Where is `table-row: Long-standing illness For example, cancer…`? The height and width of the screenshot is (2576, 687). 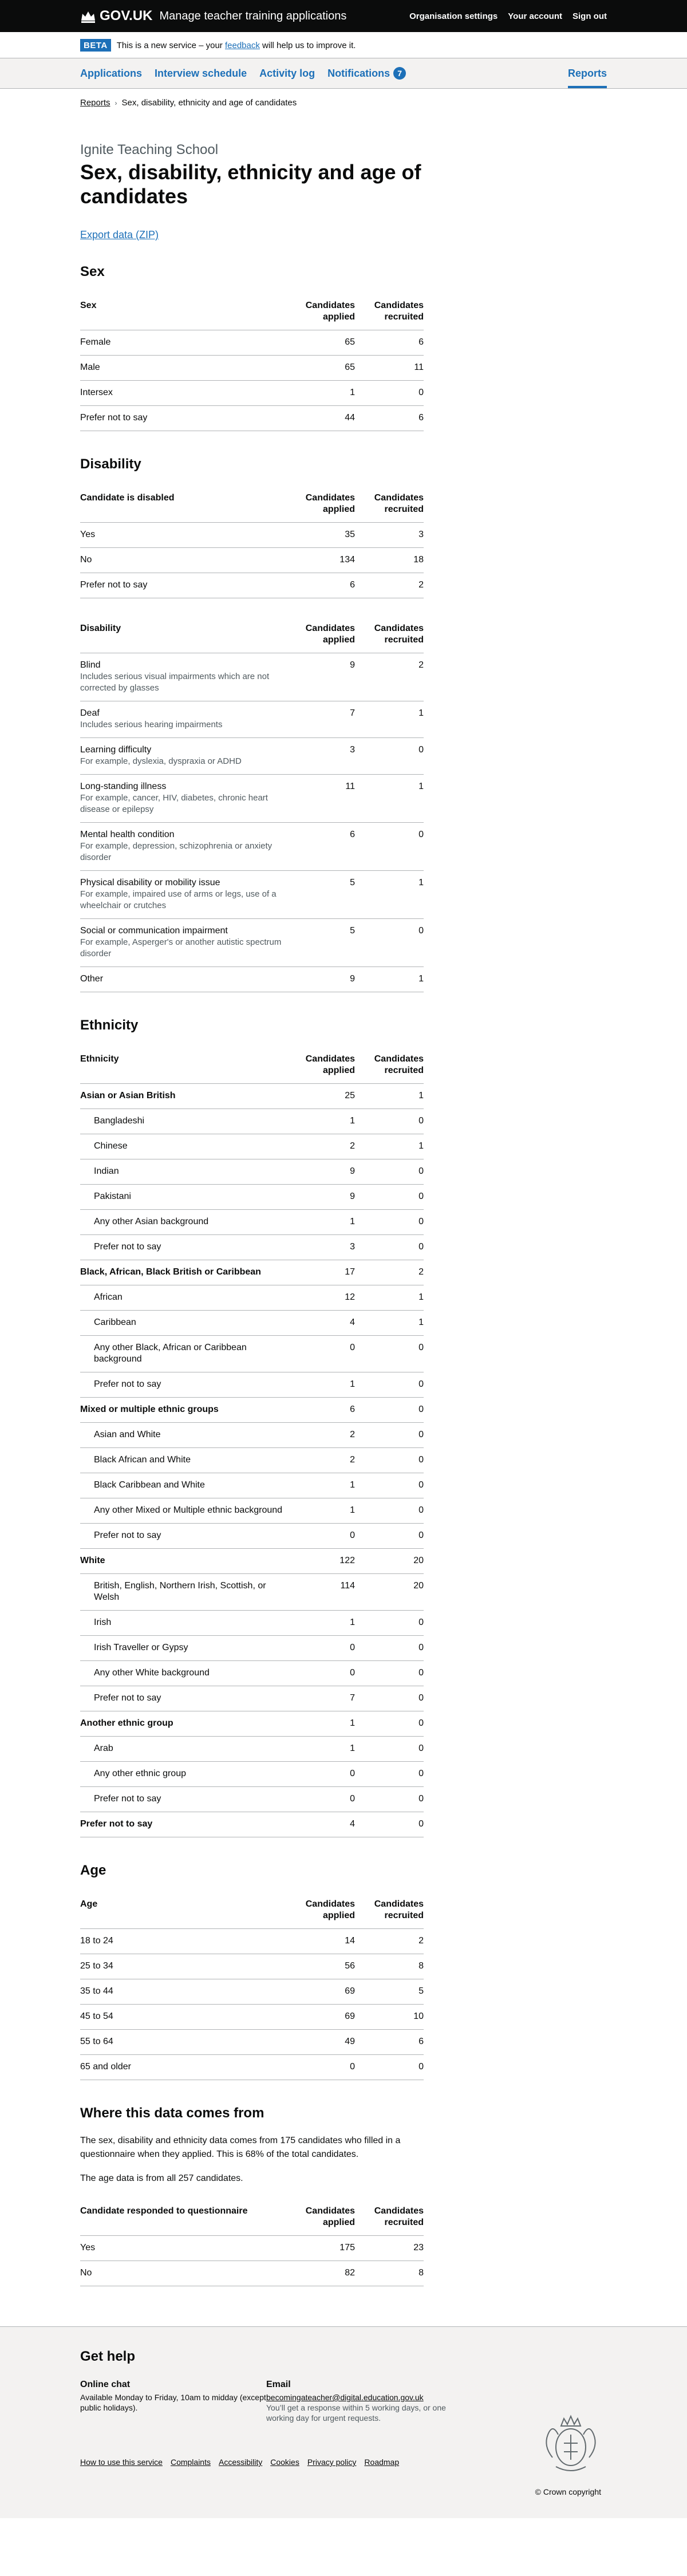
table-row: Long-standing illness For example, cancer… is located at coordinates (252, 798).